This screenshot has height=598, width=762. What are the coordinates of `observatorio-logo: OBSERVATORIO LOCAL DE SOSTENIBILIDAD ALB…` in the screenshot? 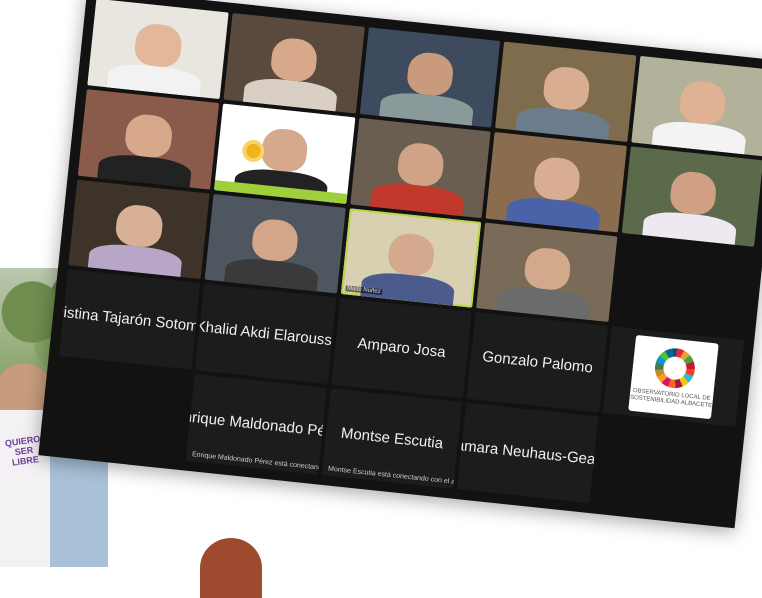 It's located at (673, 377).